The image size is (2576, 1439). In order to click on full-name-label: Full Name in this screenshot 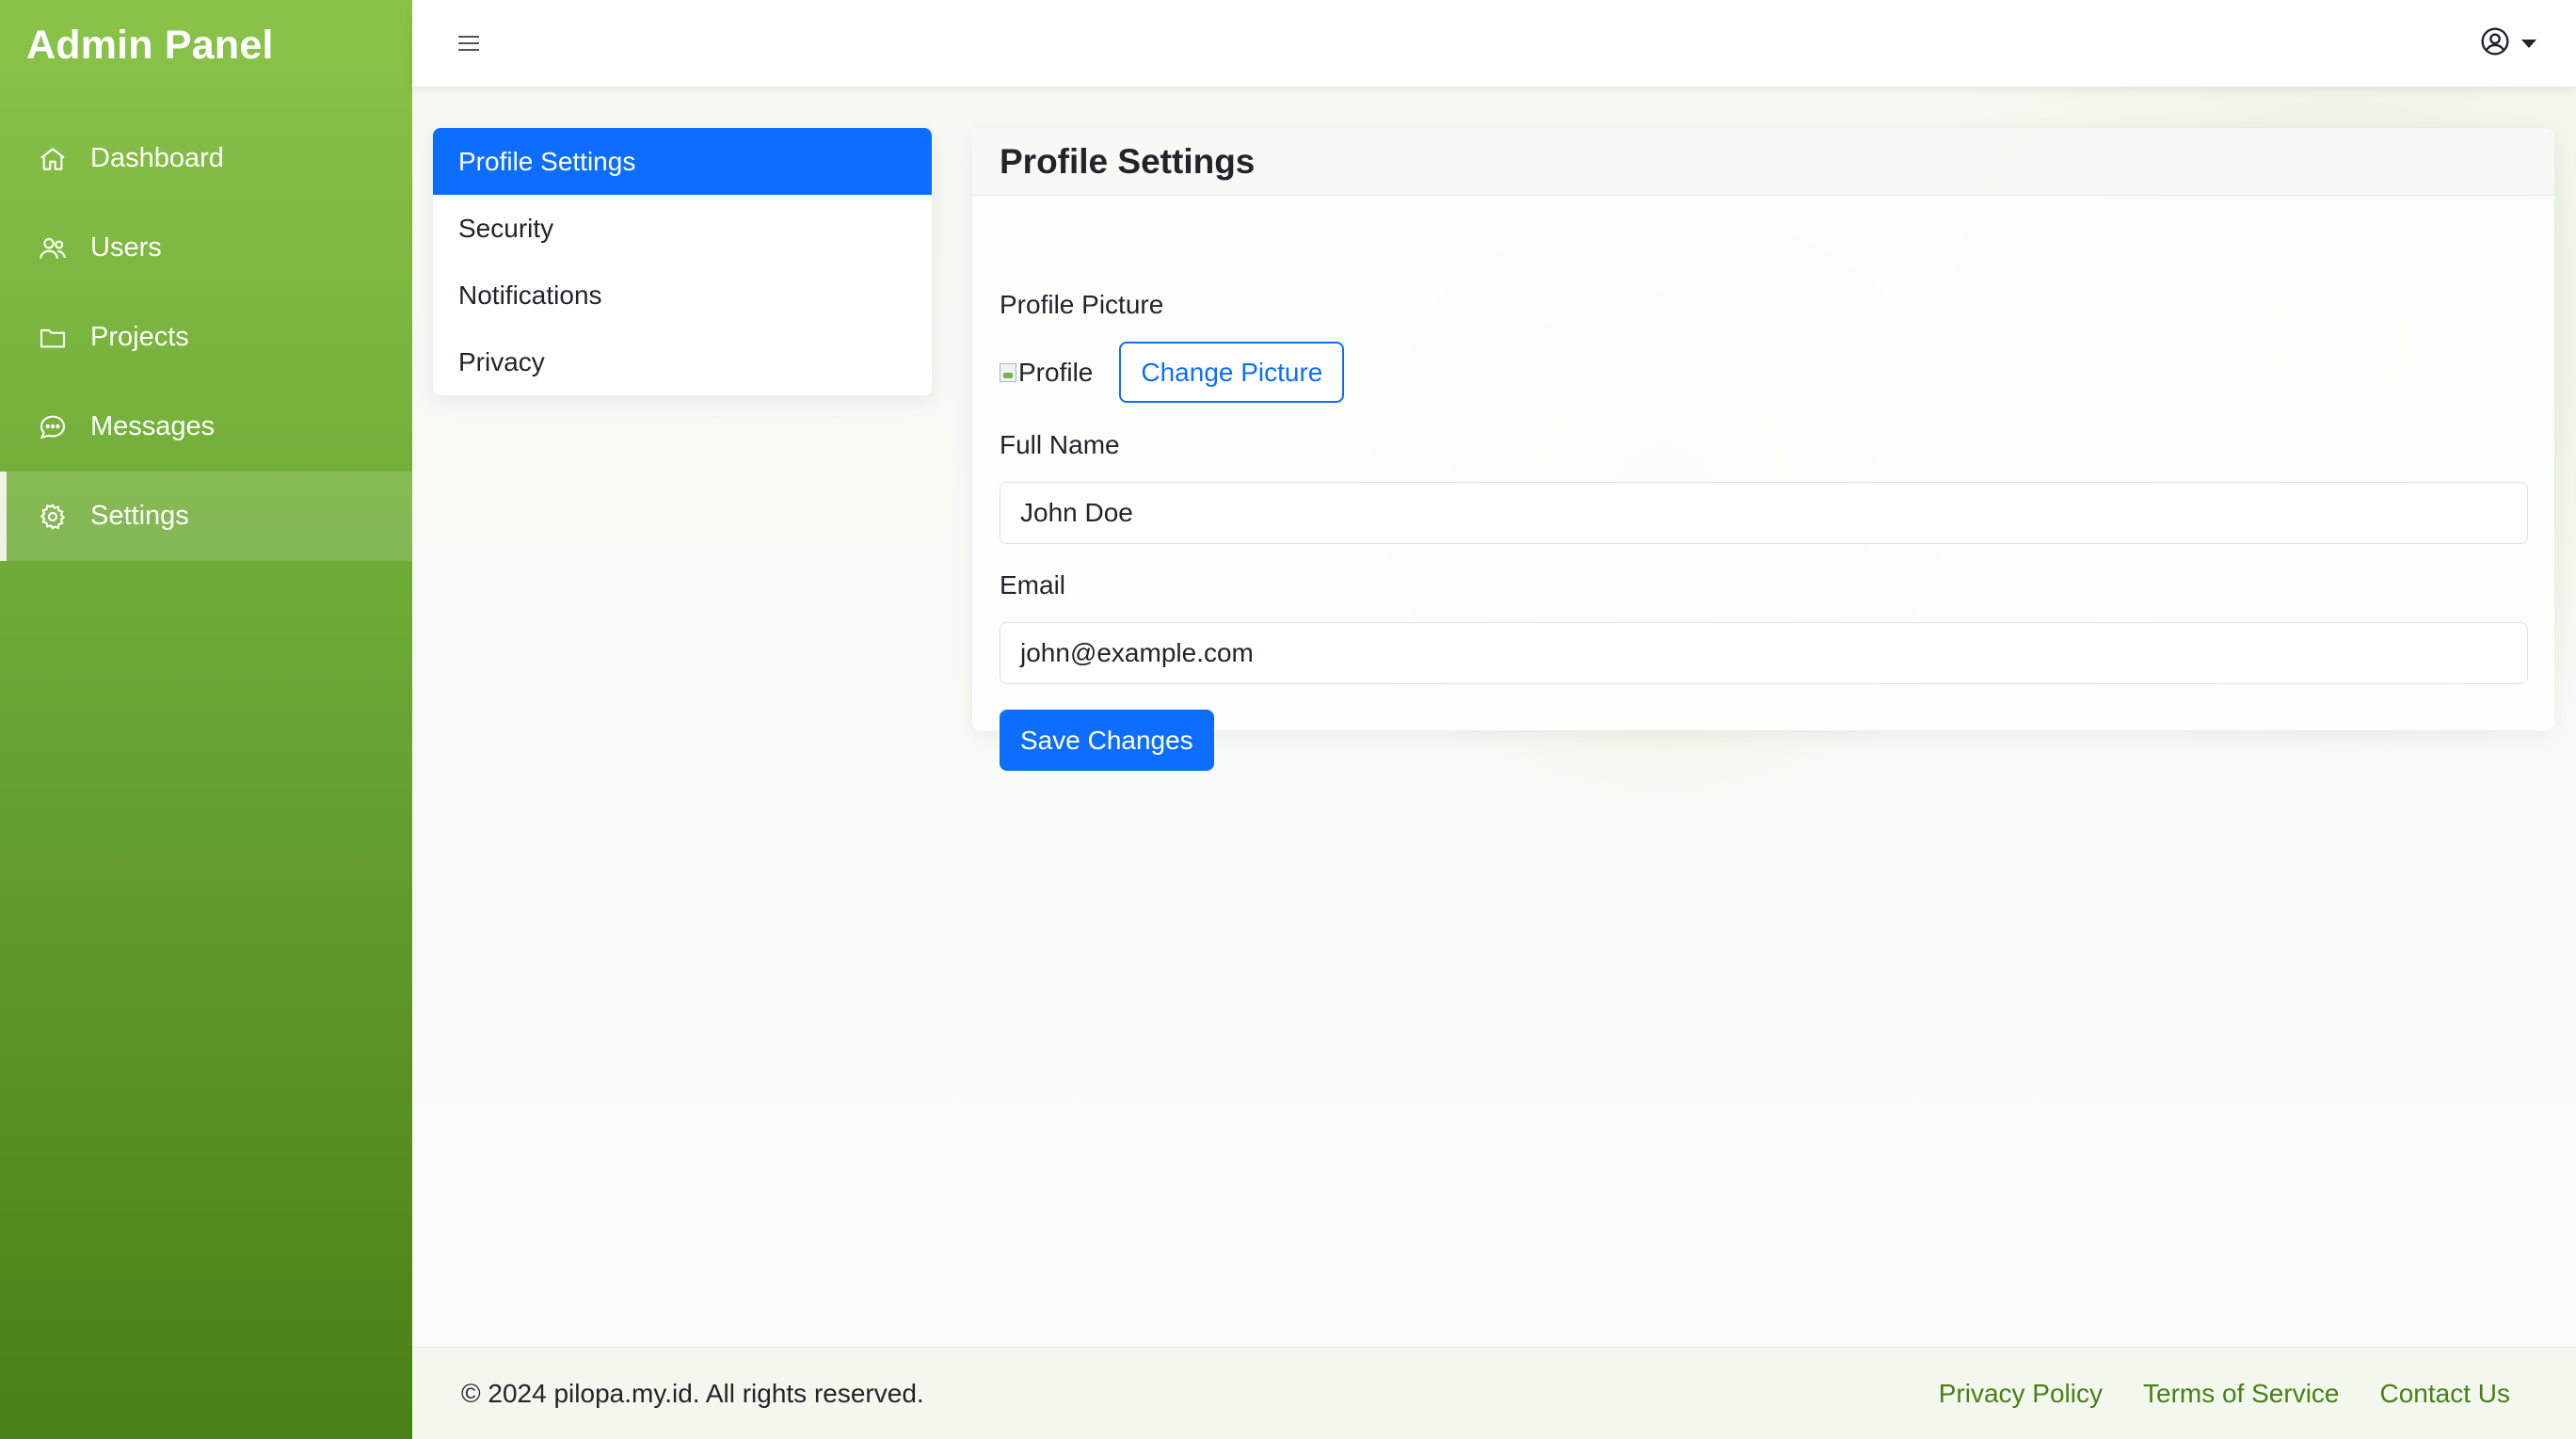, I will do `click(1060, 444)`.